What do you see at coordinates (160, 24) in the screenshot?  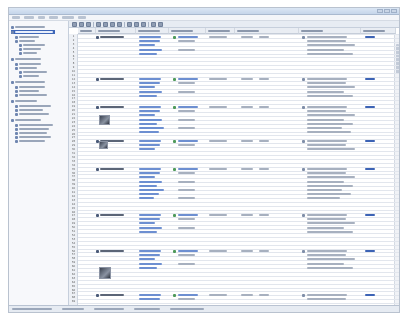 I see `help-icon` at bounding box center [160, 24].